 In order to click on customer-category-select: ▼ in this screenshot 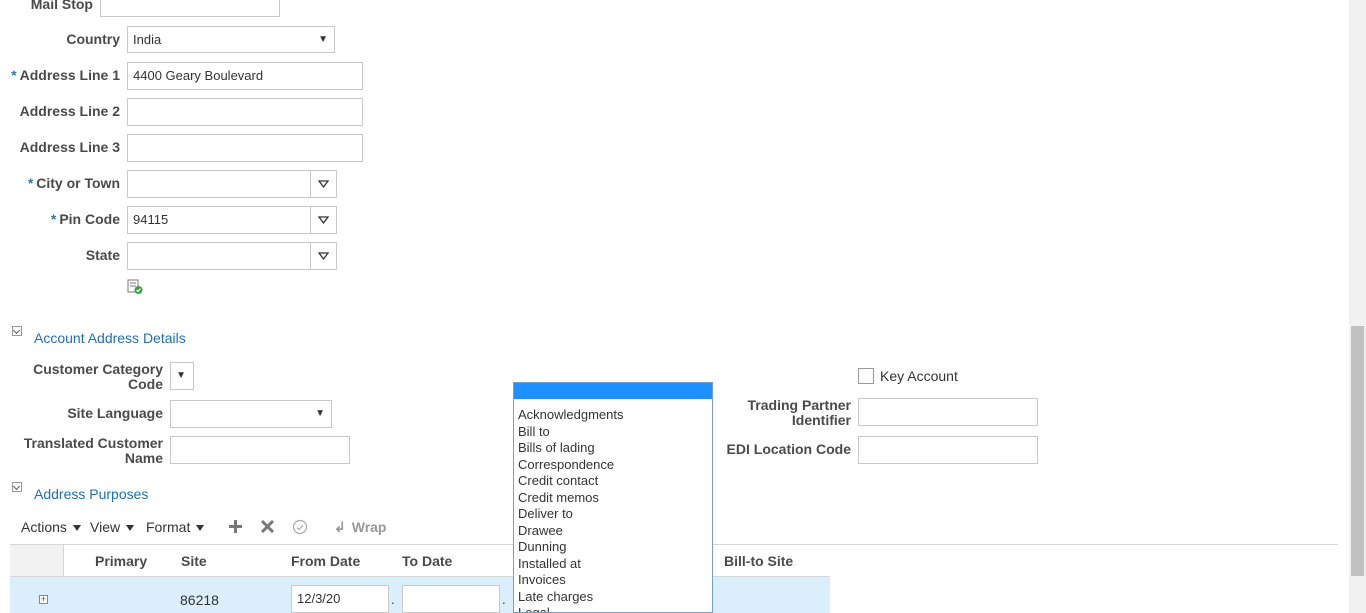, I will do `click(182, 376)`.